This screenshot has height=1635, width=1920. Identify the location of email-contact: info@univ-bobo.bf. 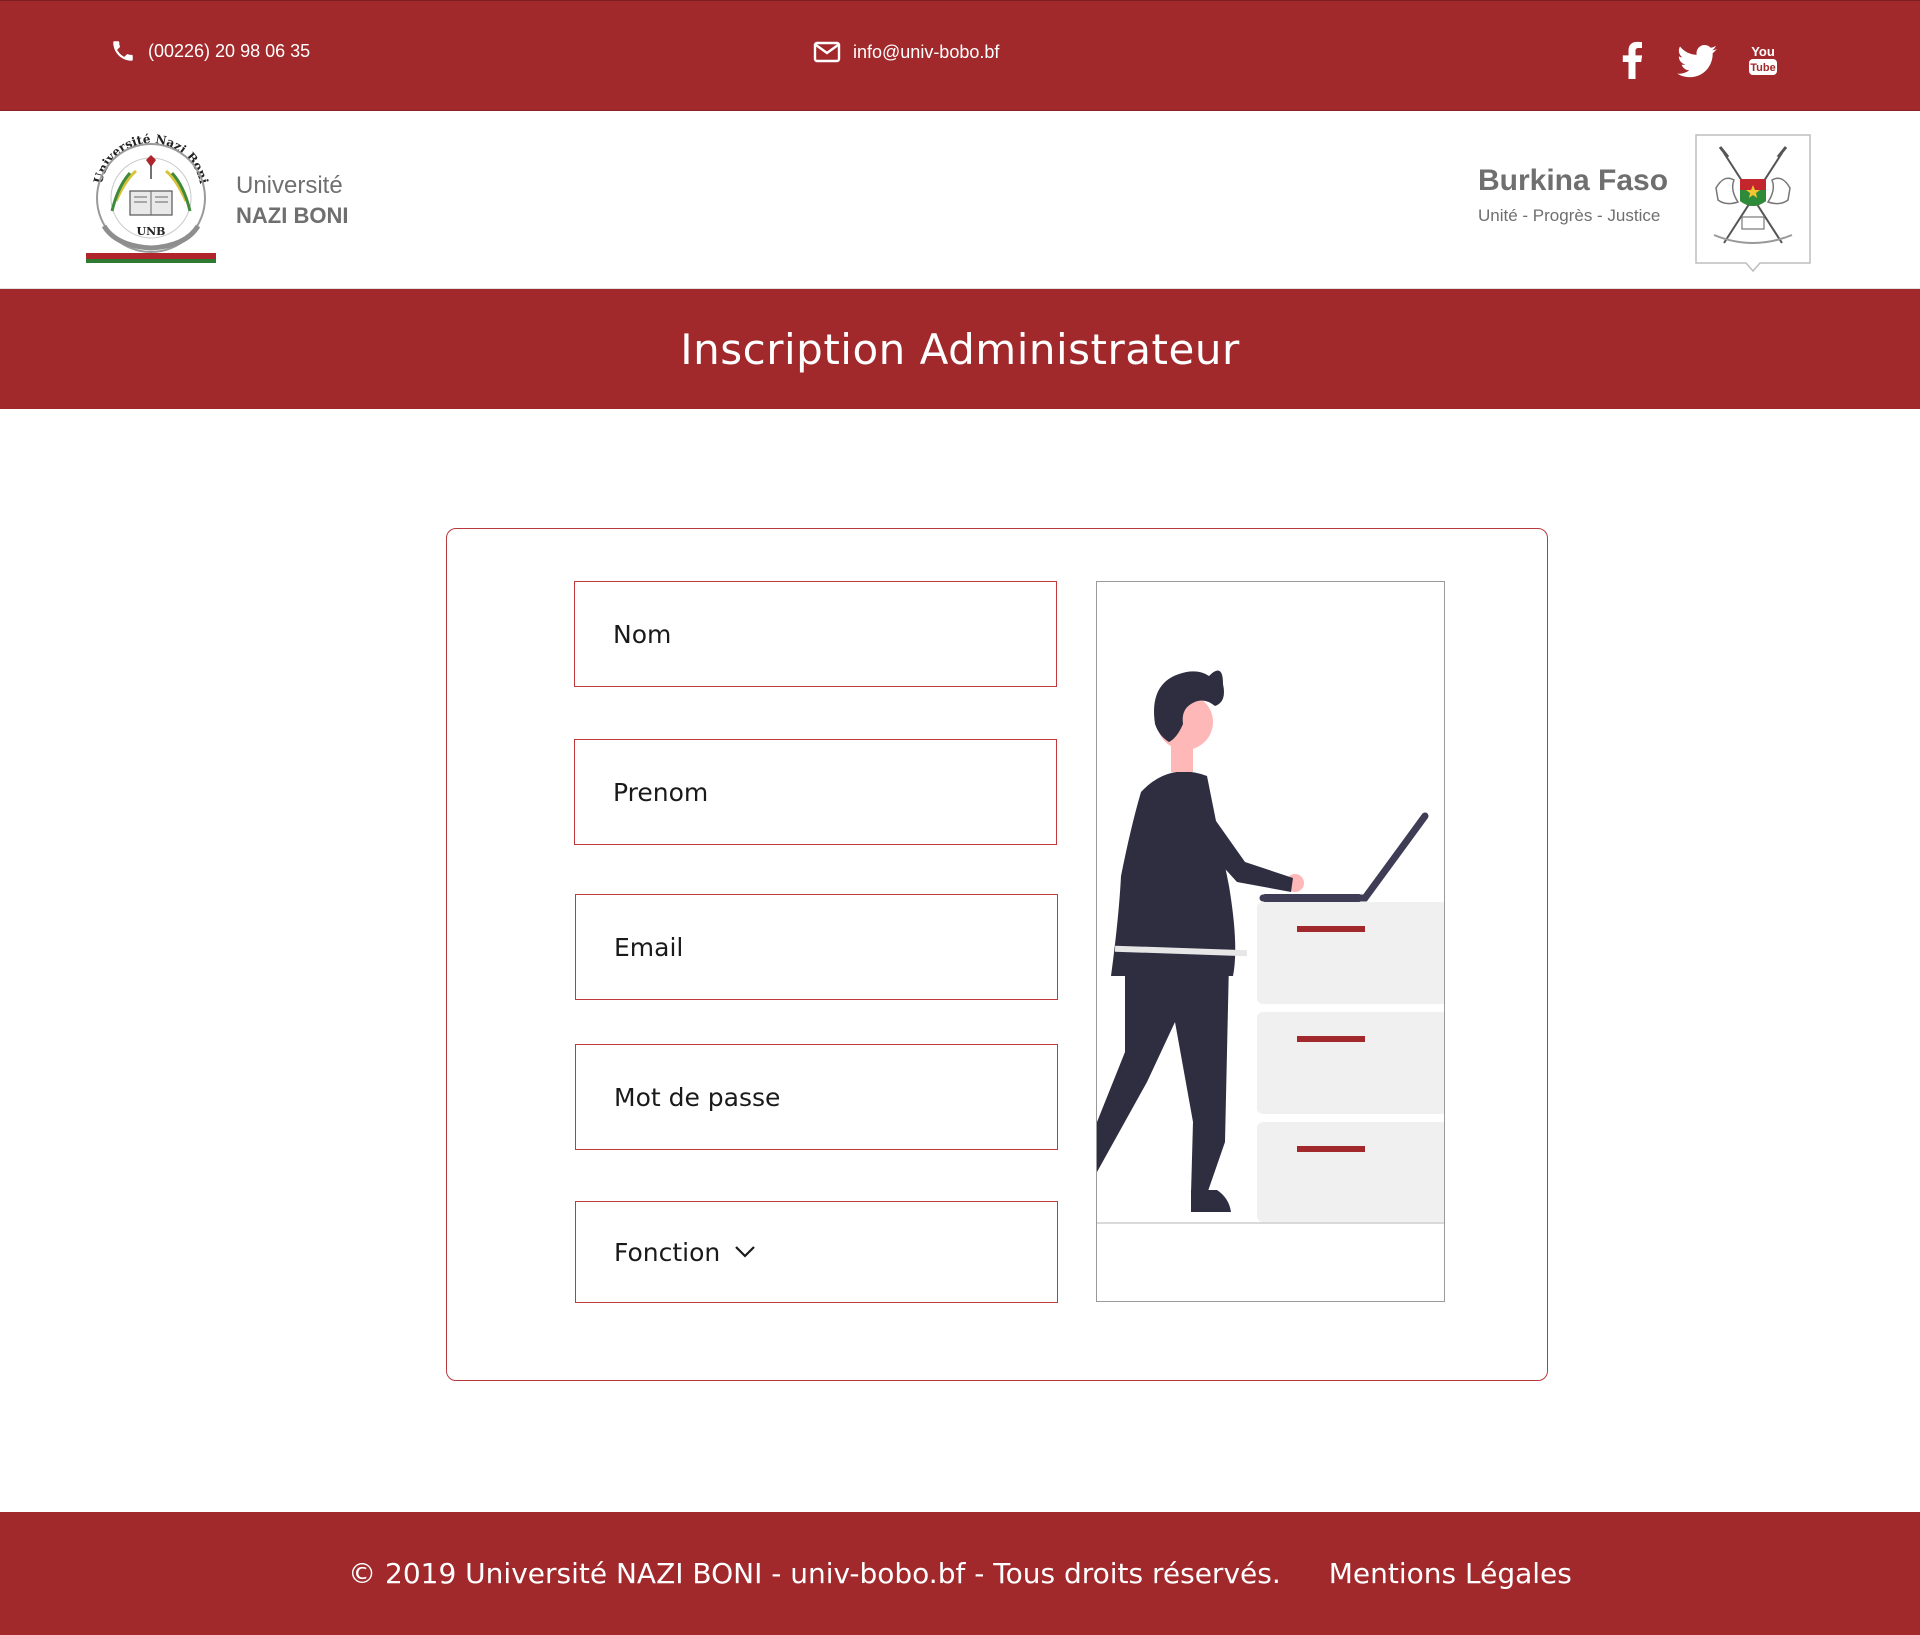
(906, 52).